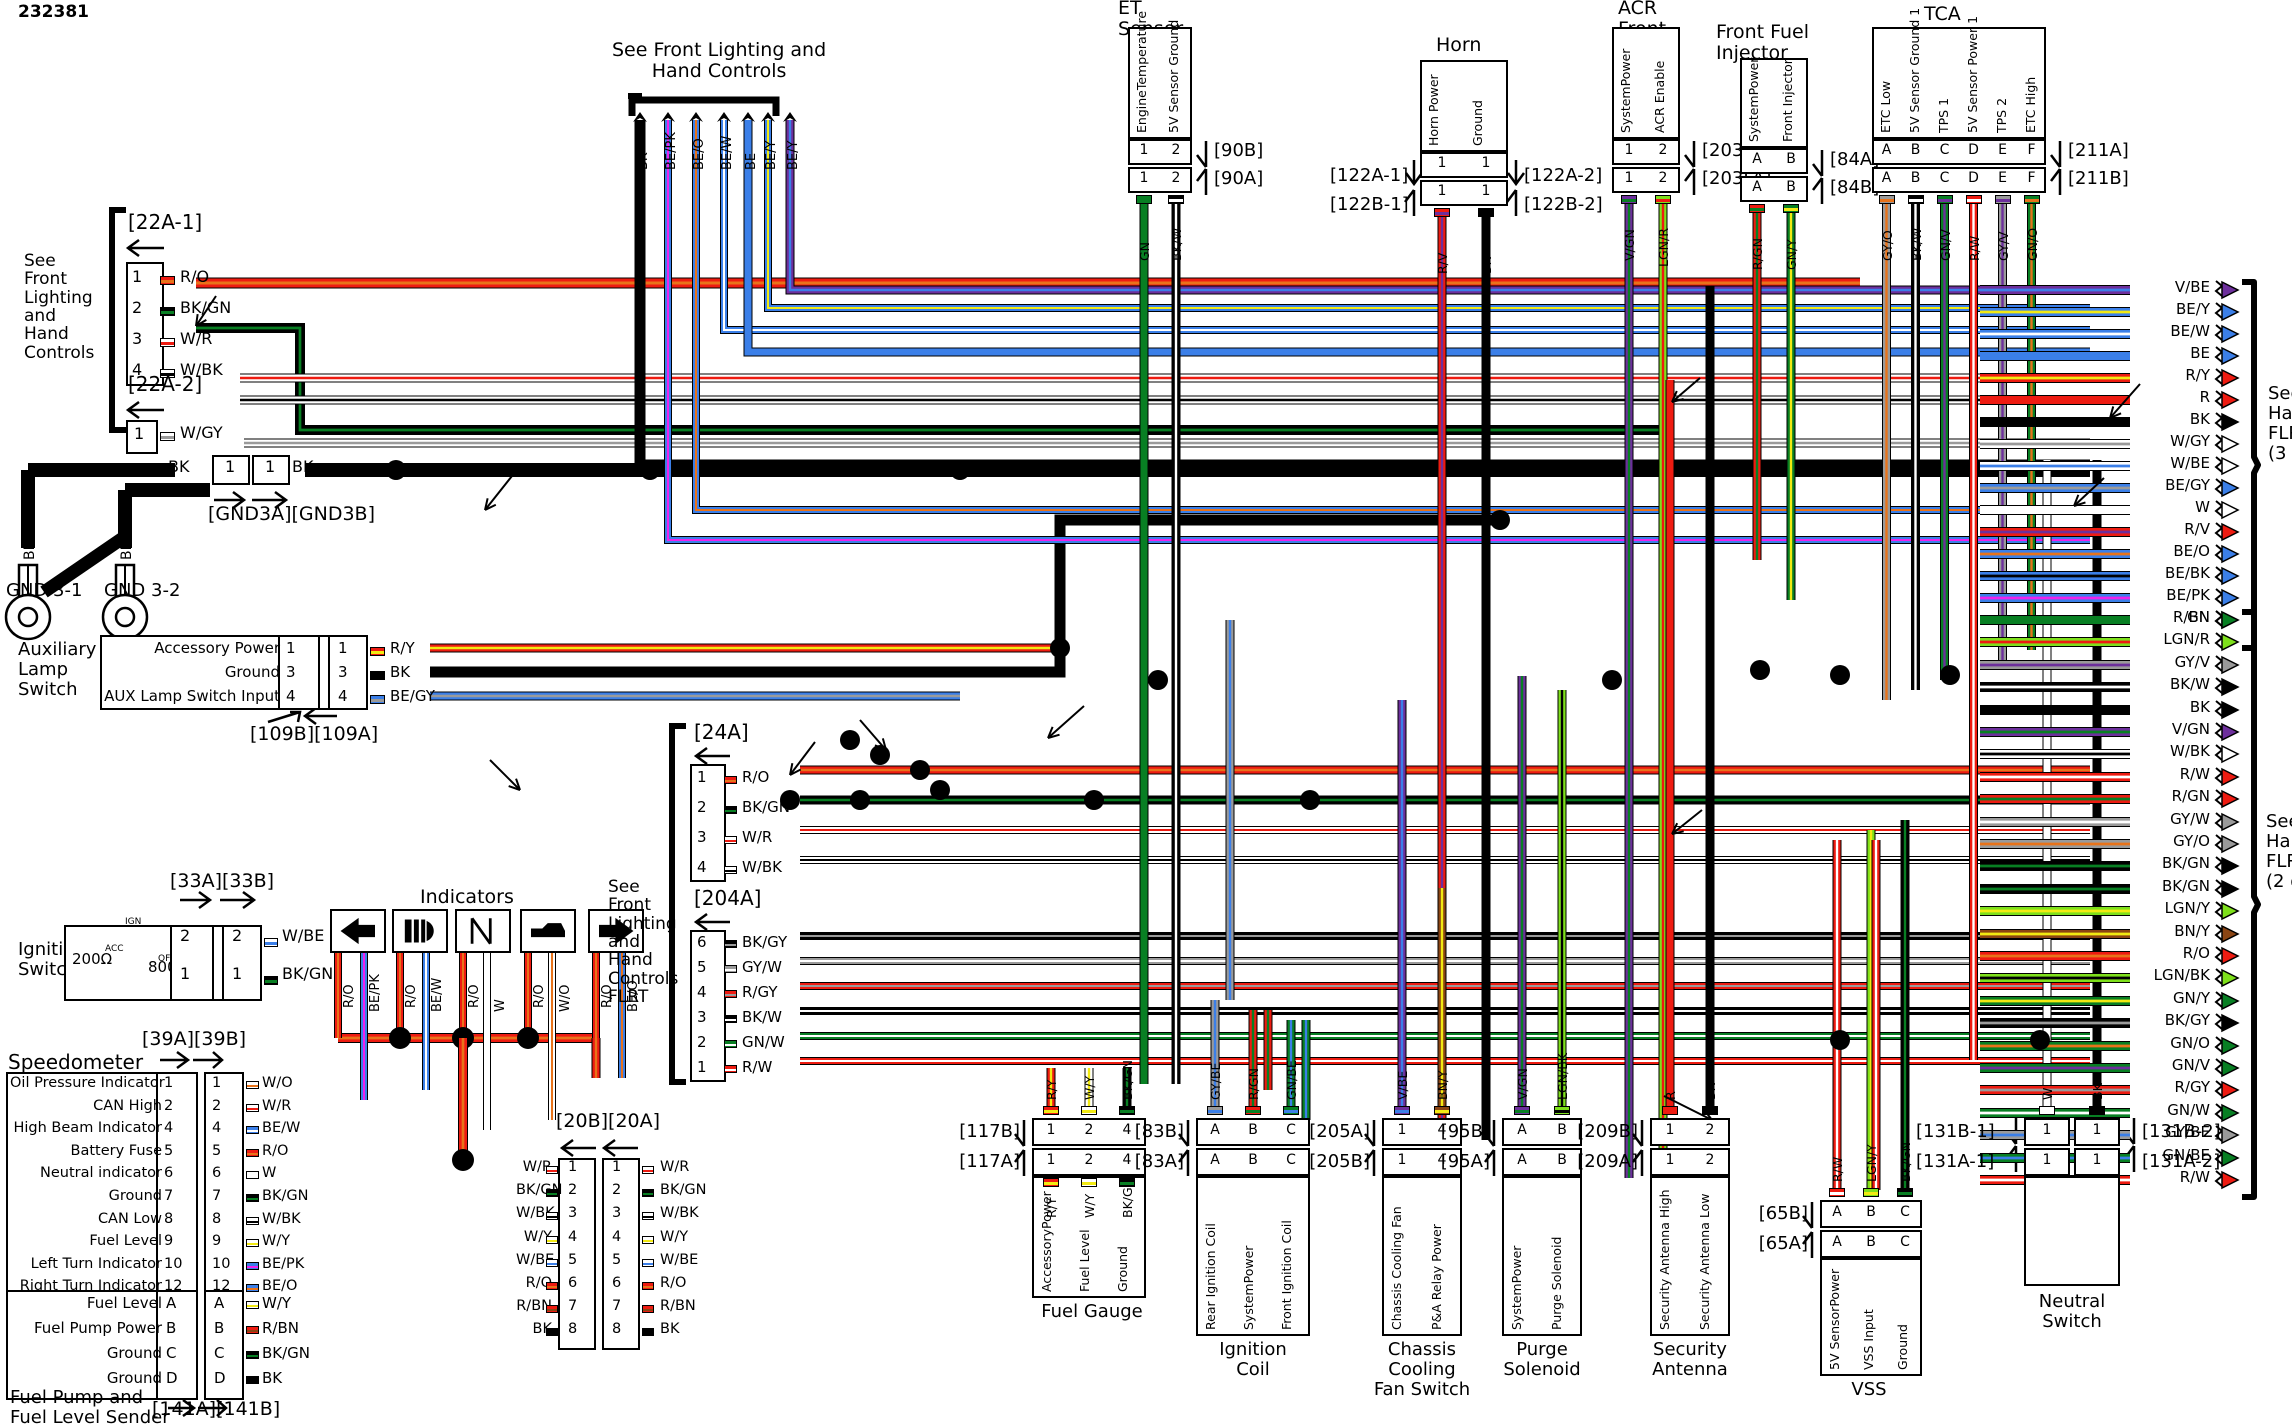 Image resolution: width=2292 pixels, height=1428 pixels. I want to click on pin-number: 2, so click(617, 1190).